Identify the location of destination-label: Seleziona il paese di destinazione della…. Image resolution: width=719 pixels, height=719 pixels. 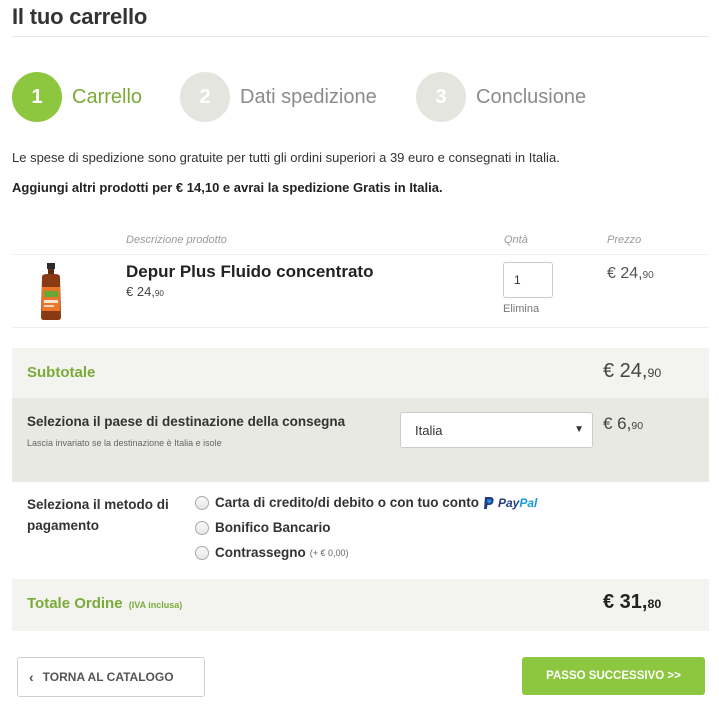
(186, 421).